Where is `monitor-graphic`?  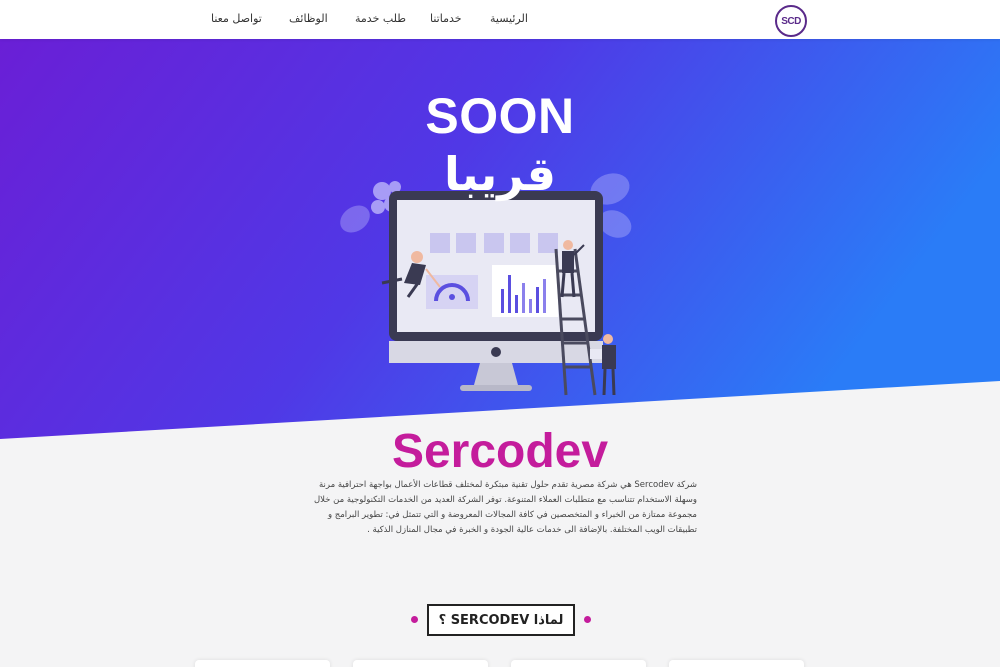 monitor-graphic is located at coordinates (496, 291).